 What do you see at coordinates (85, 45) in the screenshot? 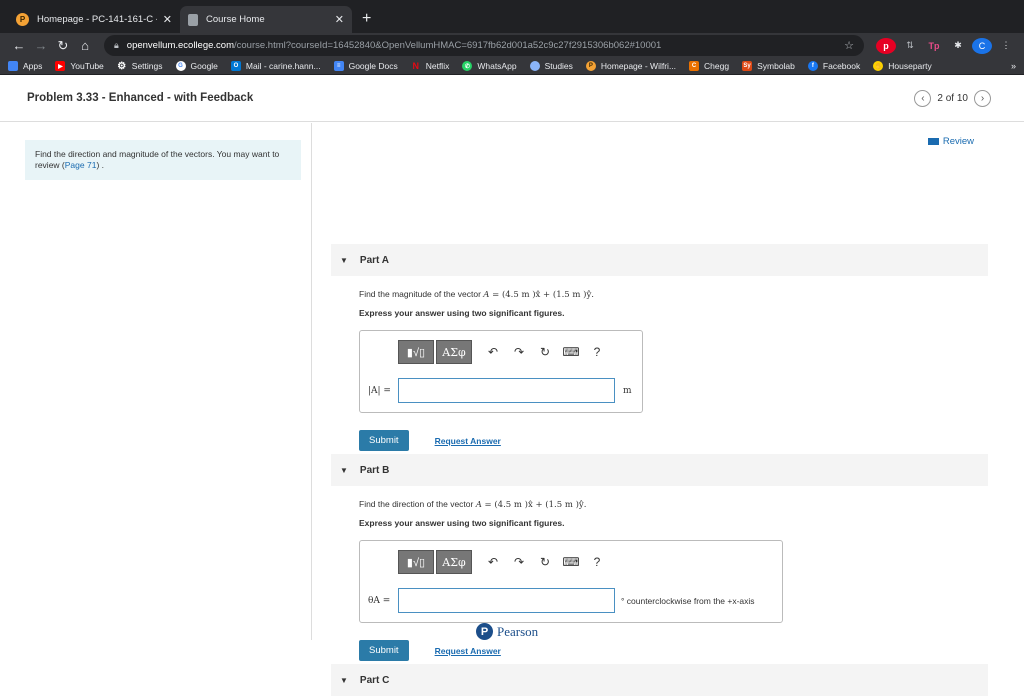
I see `home-icon: ⌂` at bounding box center [85, 45].